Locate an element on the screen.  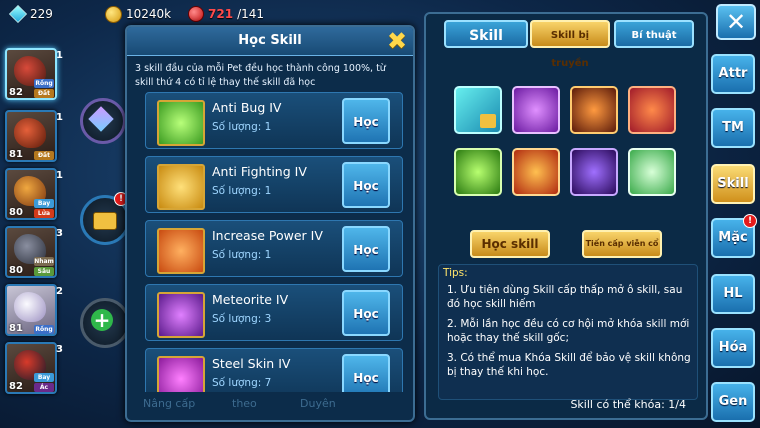
nav-attr: Attr is located at coordinates (733, 74).